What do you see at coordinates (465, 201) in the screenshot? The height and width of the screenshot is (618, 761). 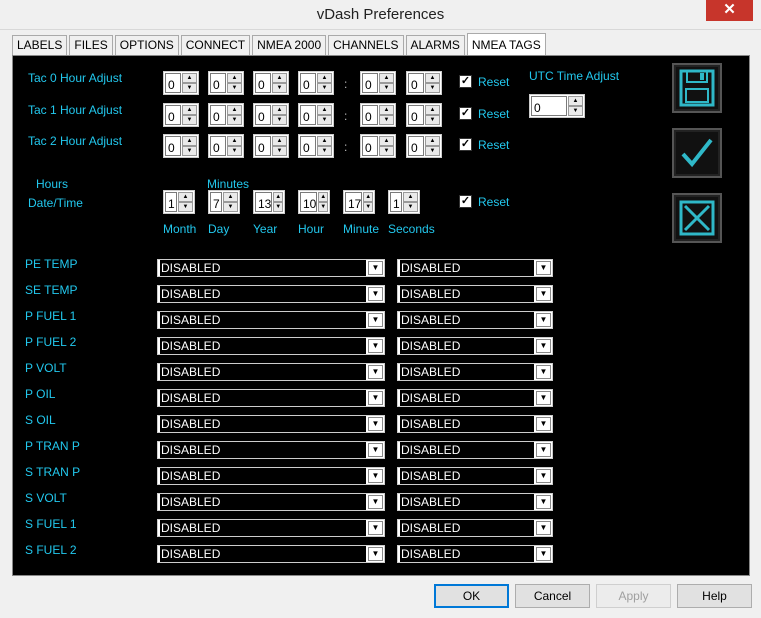 I see `datetime-reset-checkbox: ✓` at bounding box center [465, 201].